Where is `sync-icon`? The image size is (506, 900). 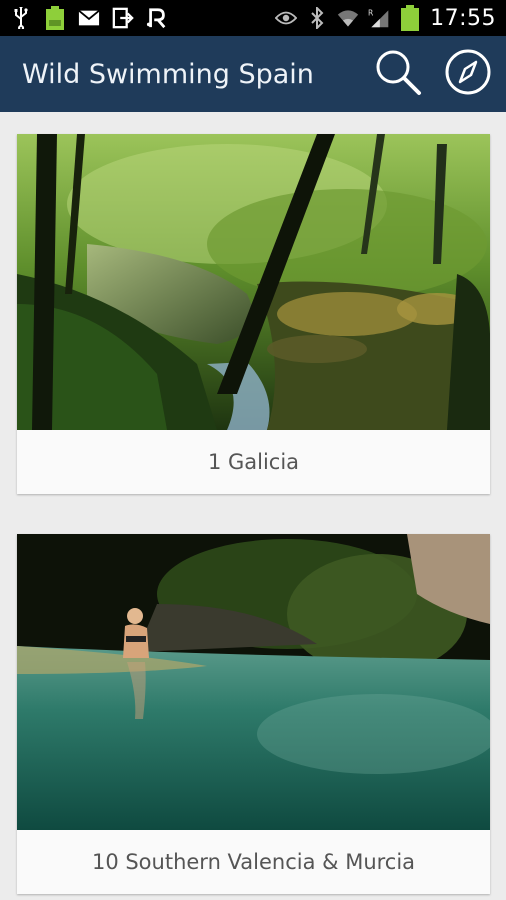 sync-icon is located at coordinates (123, 18).